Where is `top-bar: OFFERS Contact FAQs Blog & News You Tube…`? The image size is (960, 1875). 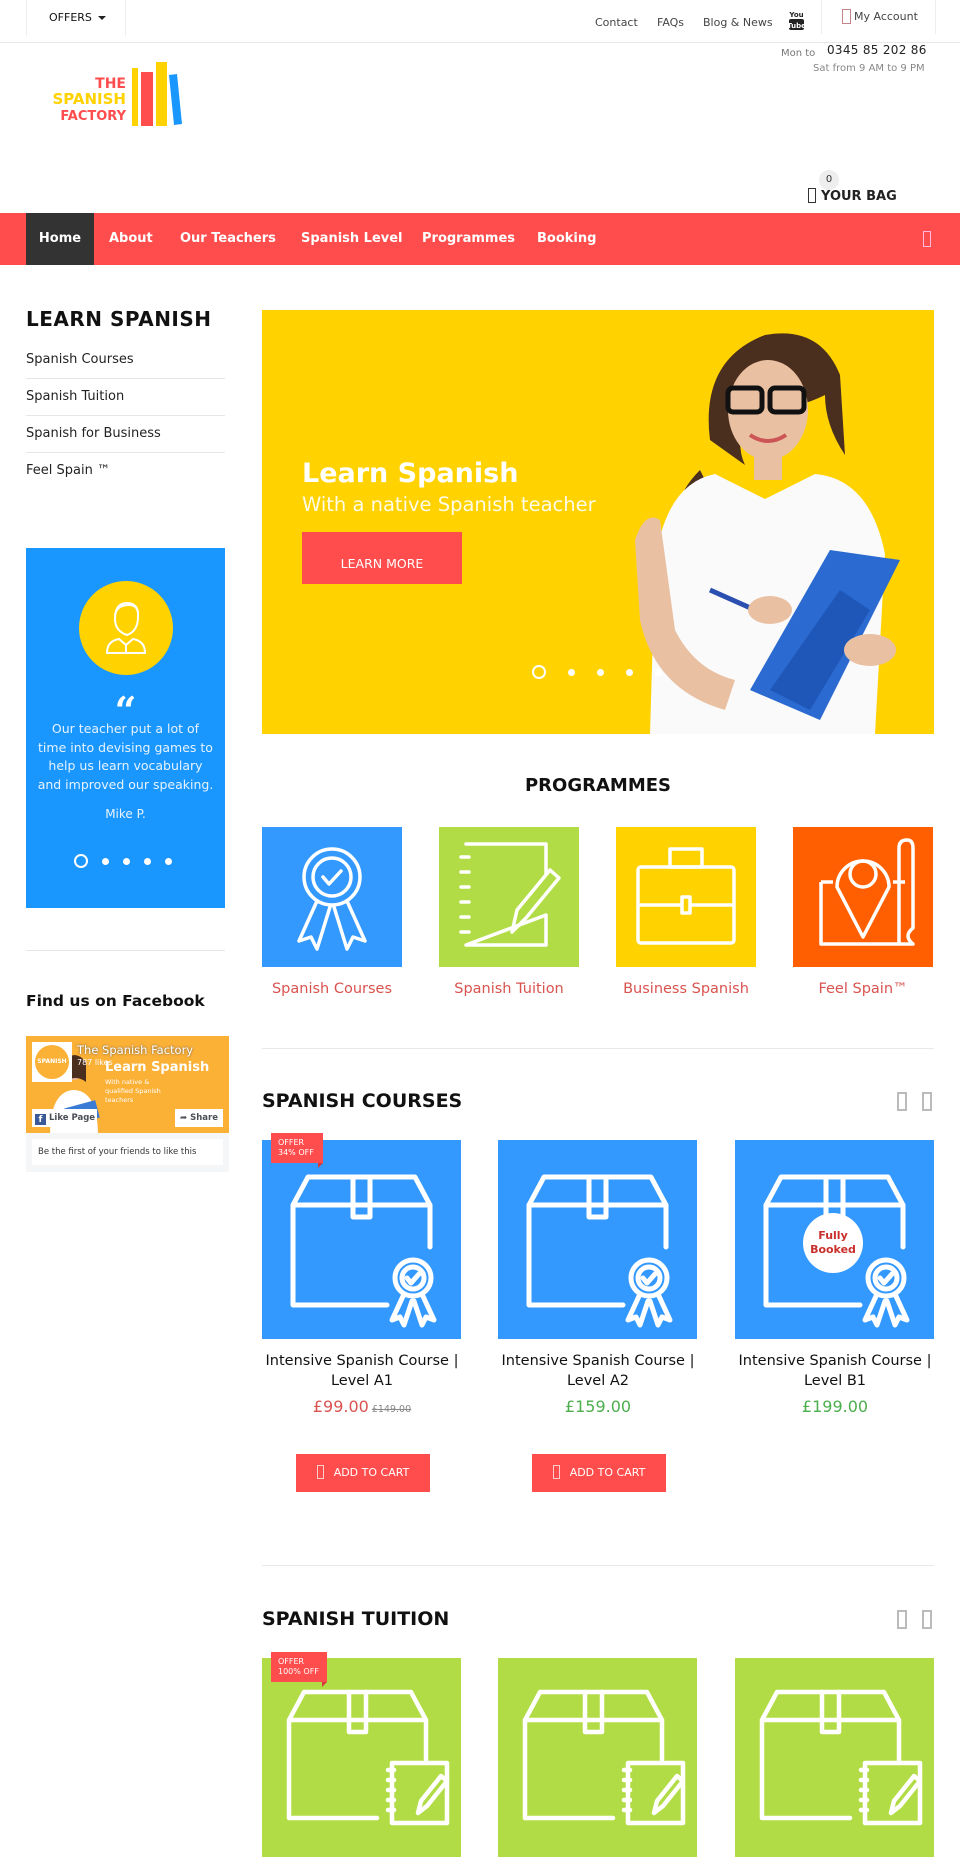 top-bar: OFFERS Contact FAQs Blog & News You Tube… is located at coordinates (480, 21).